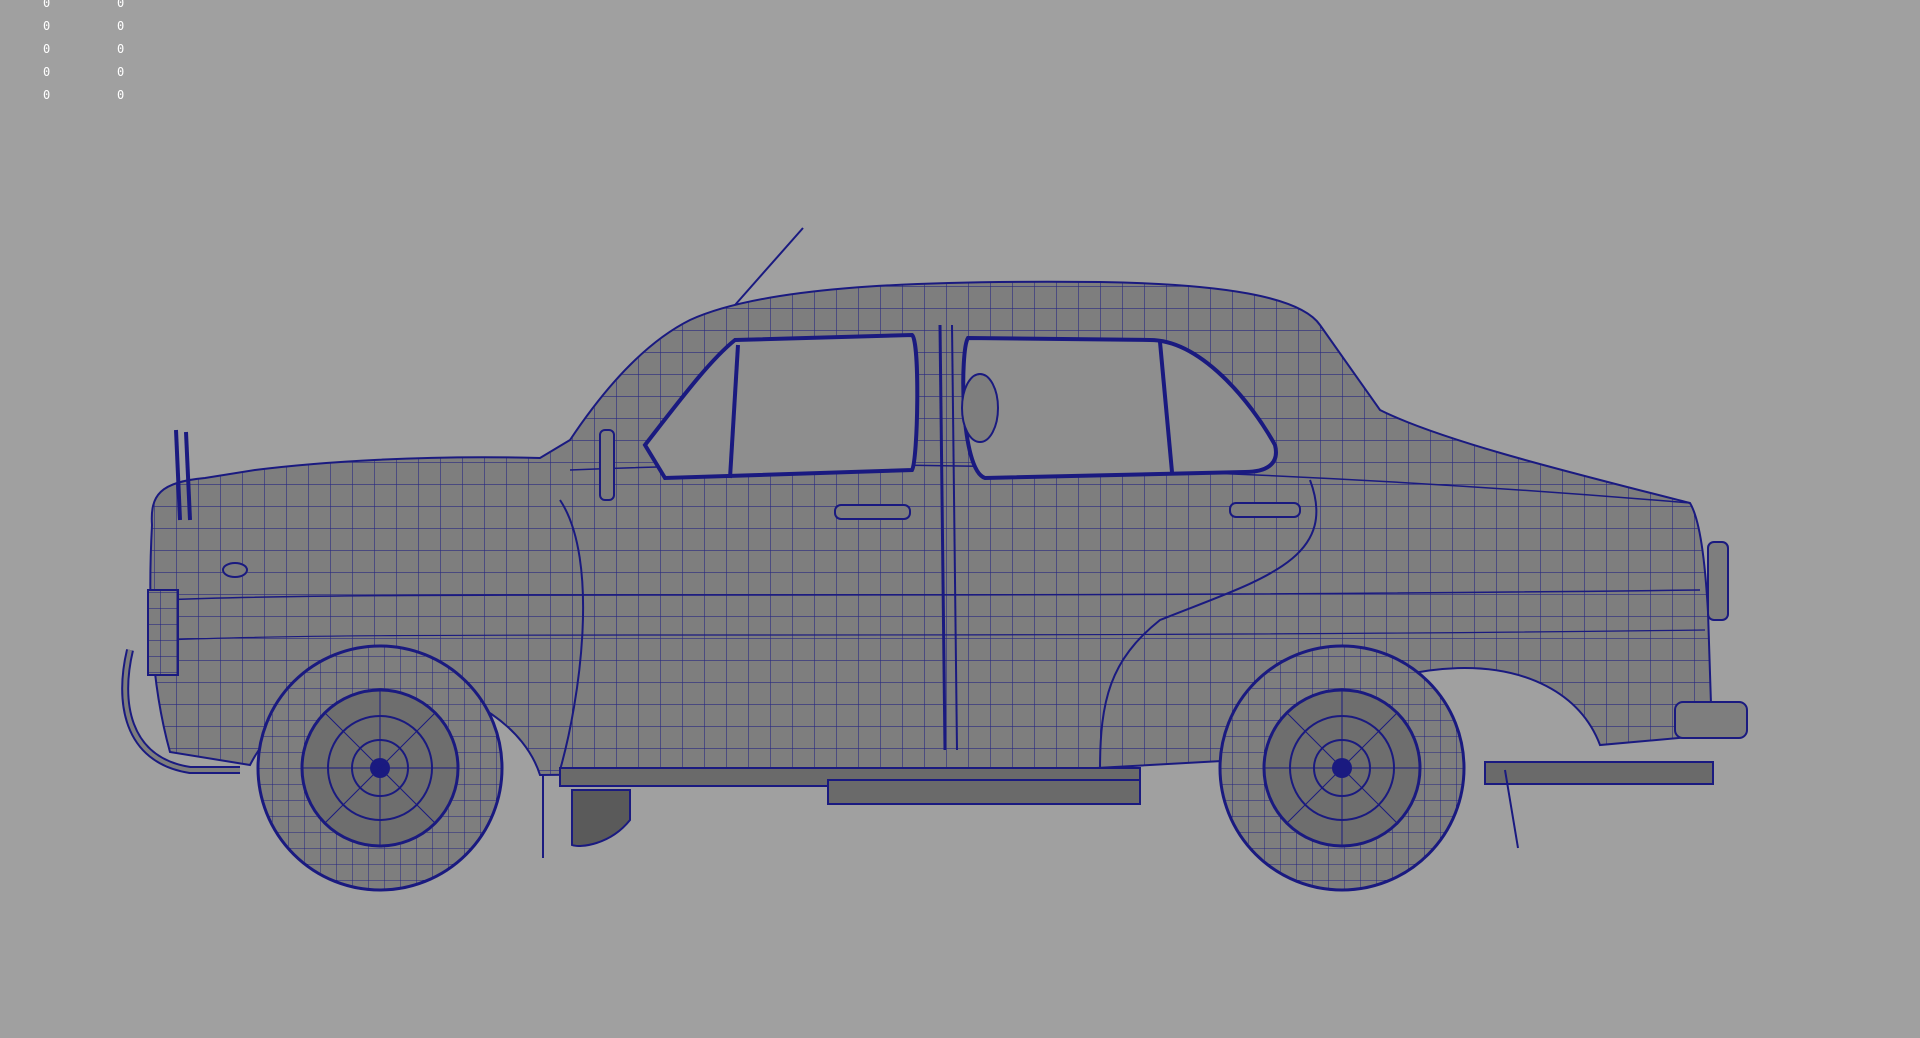  Describe the element at coordinates (380, 768) in the screenshot. I see `front-wheel` at that location.